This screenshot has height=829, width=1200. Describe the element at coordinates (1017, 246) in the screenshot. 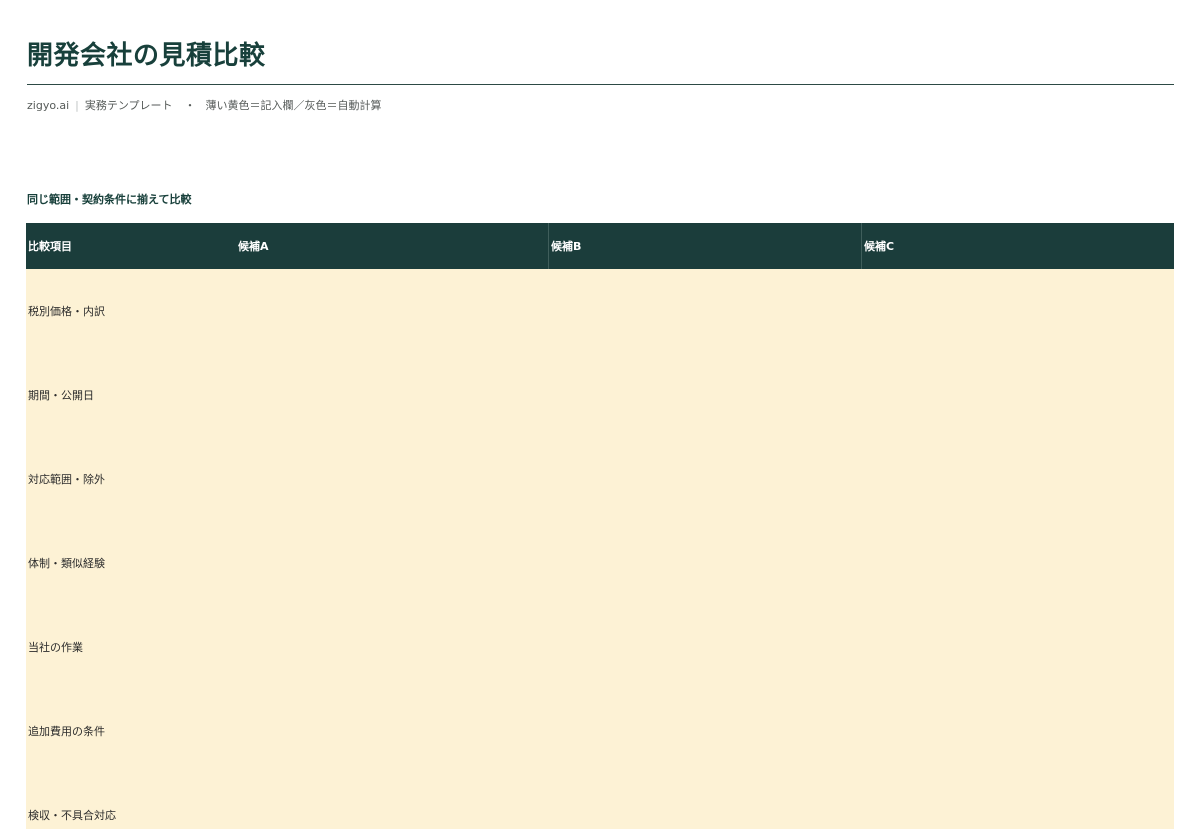

I see `column-header-candidate-c: 候補C` at that location.